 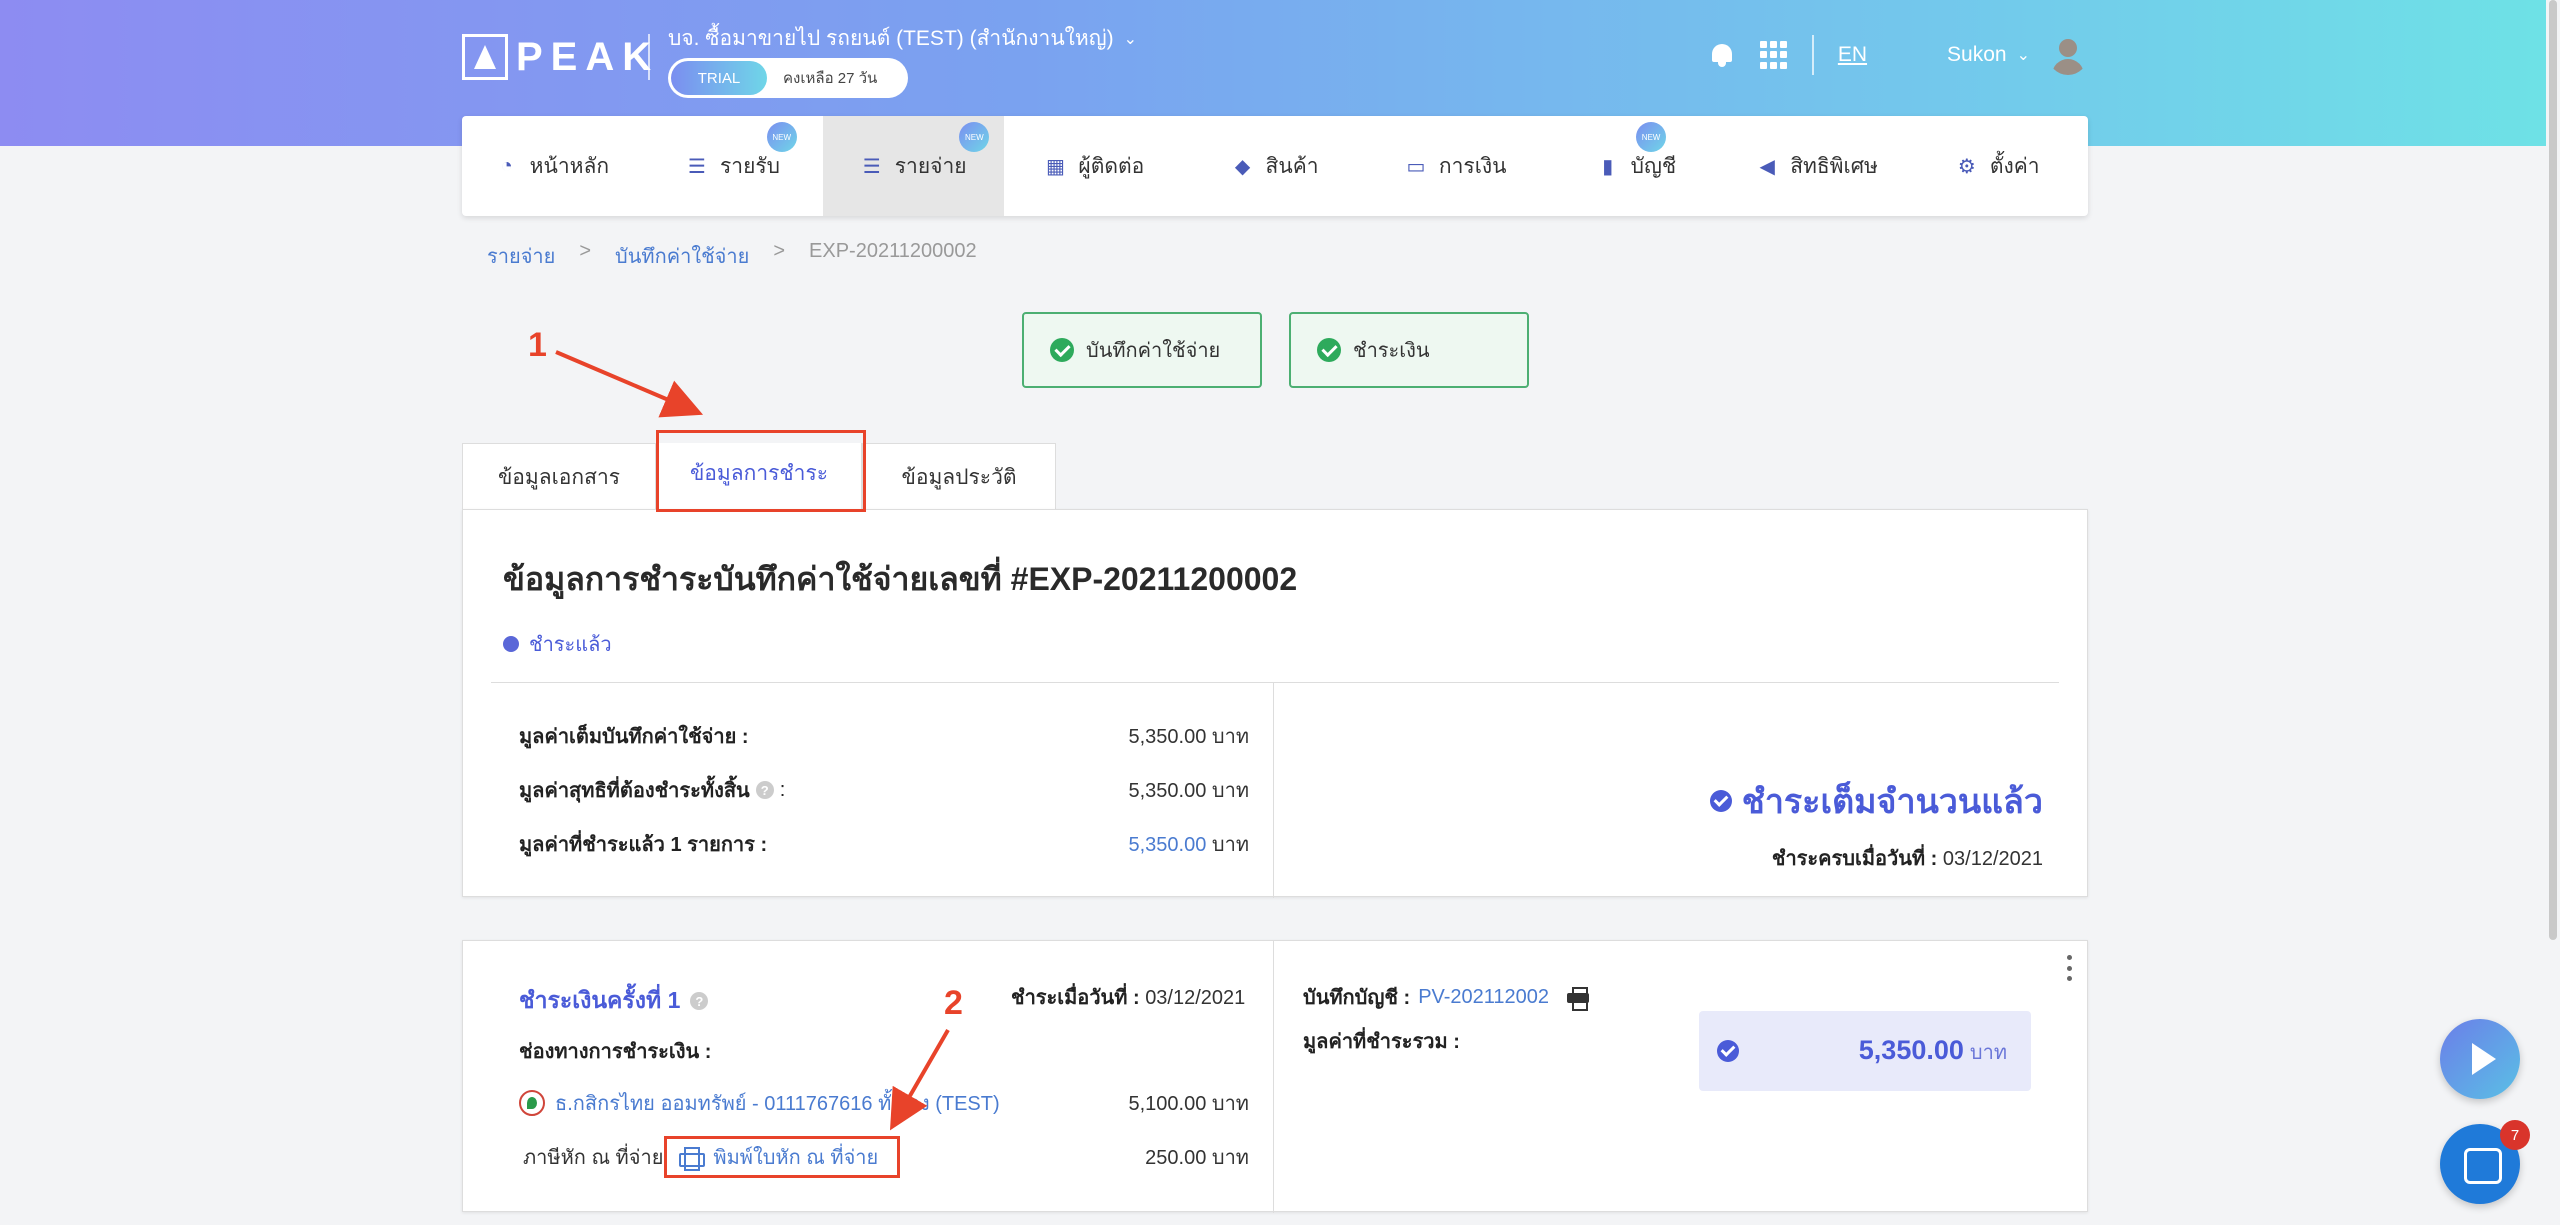 I want to click on nav-label: ตั้งค่า, so click(x=2014, y=166).